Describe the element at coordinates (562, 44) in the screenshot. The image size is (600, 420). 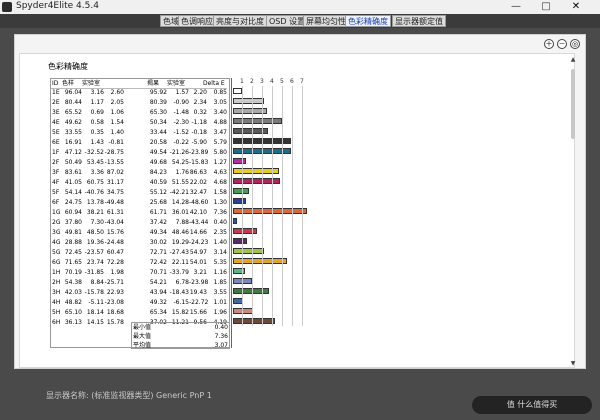
I see `zoom-out-icon: －` at that location.